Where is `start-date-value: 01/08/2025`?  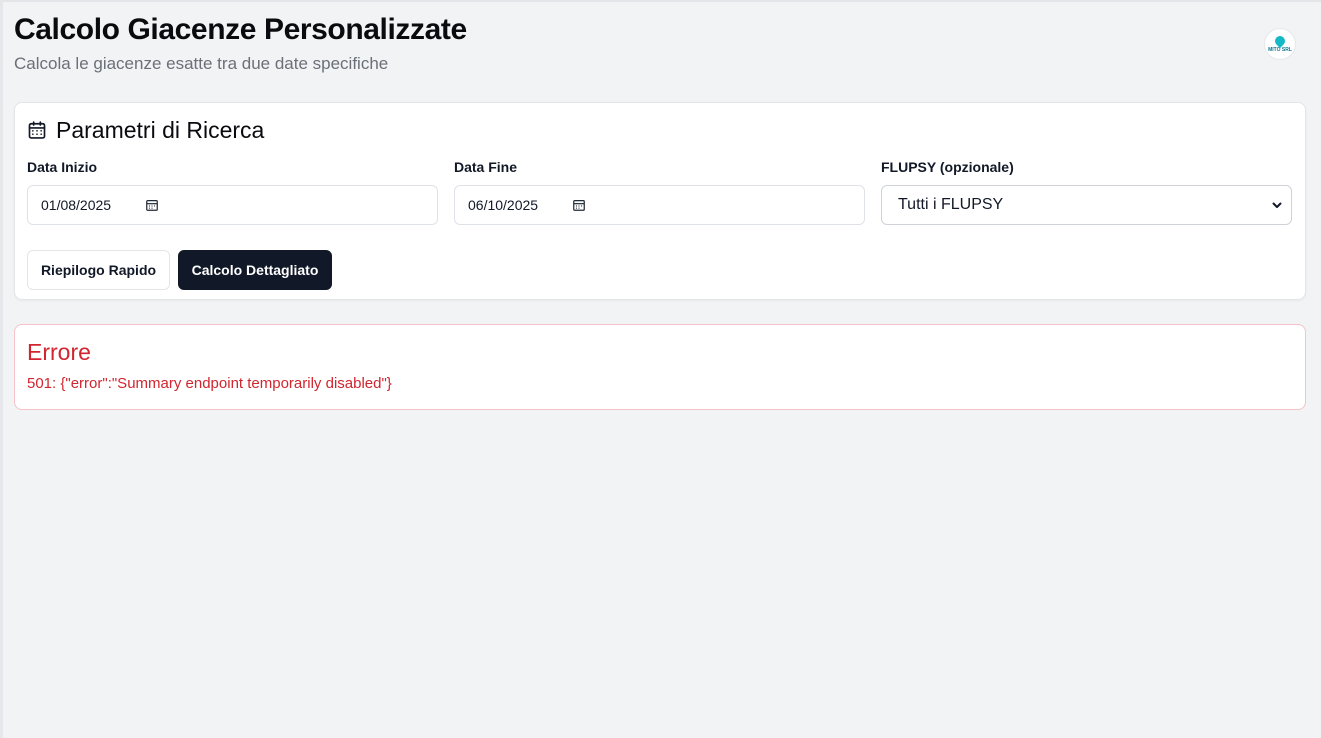 start-date-value: 01/08/2025 is located at coordinates (76, 205).